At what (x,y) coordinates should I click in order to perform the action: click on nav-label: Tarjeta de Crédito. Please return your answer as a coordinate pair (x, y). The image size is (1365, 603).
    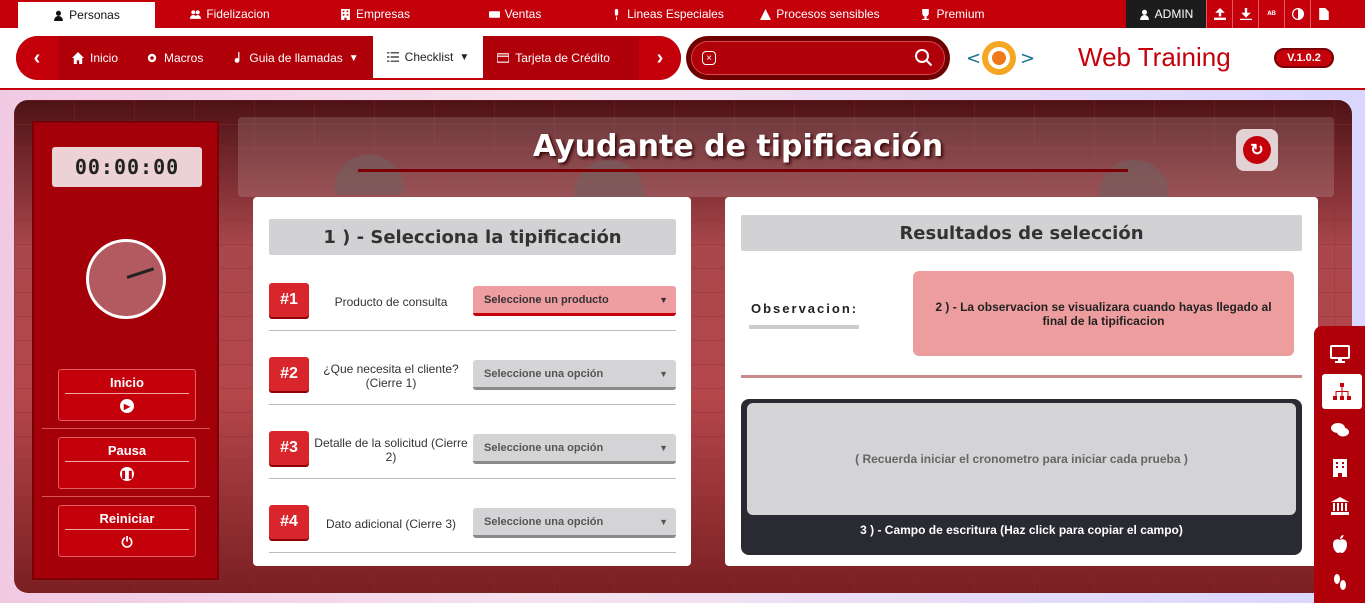
    Looking at the image, I should click on (562, 58).